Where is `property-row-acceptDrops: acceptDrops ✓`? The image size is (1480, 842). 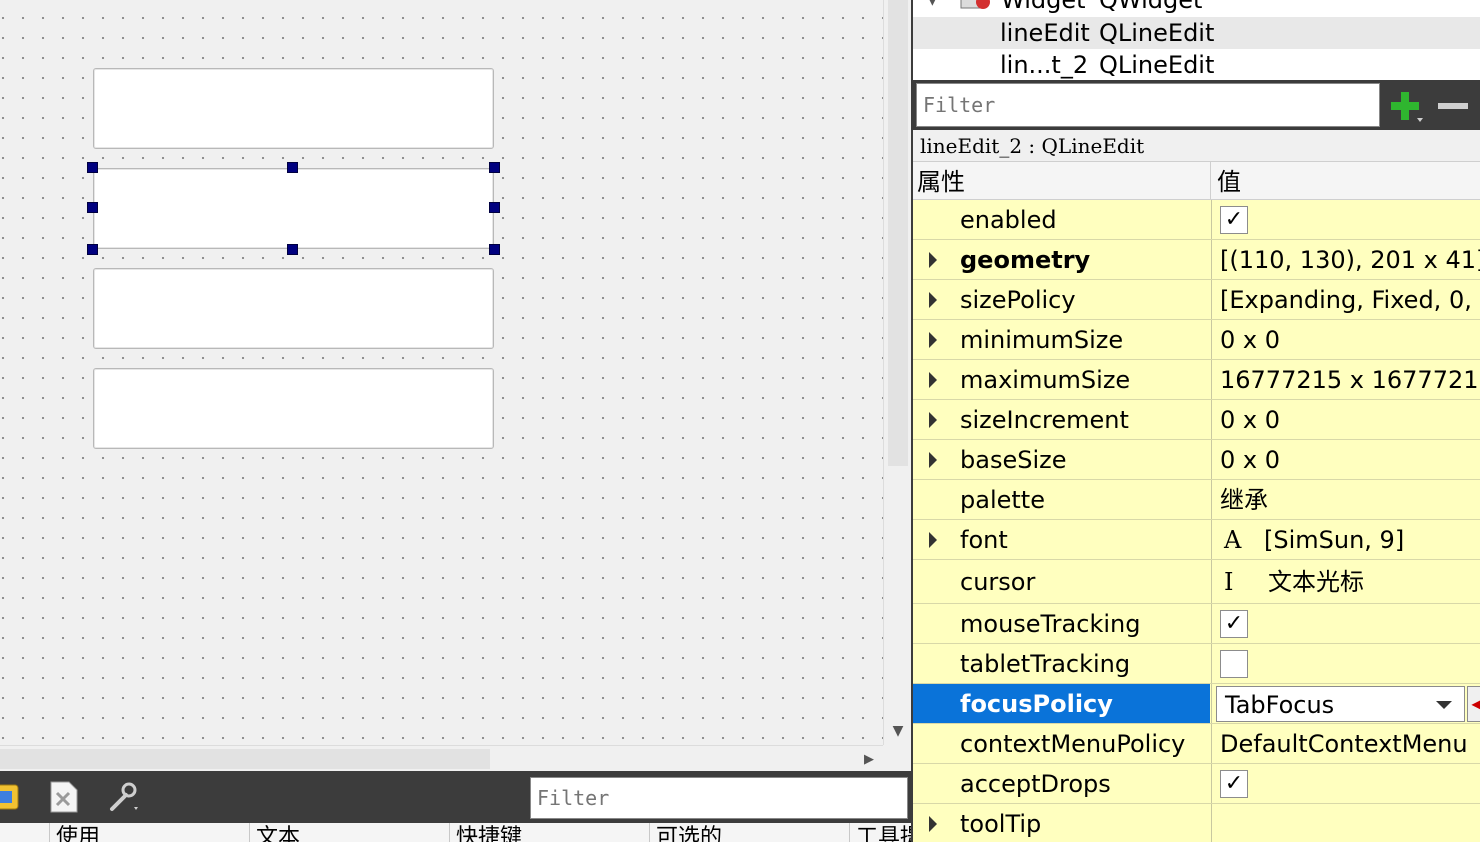
property-row-acceptDrops: acceptDrops ✓ is located at coordinates (1196, 784).